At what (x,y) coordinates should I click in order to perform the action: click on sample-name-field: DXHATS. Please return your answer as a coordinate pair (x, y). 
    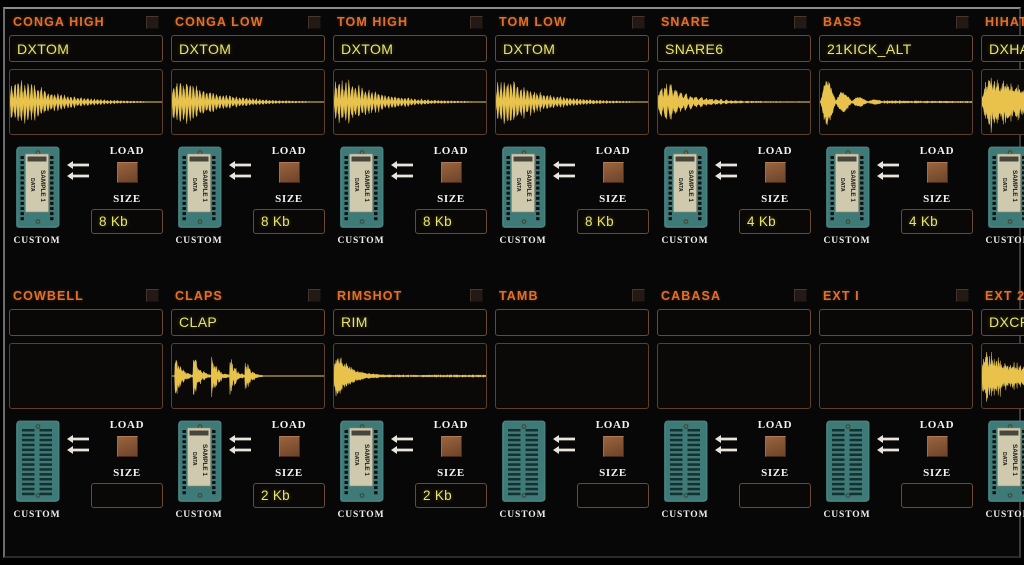
    Looking at the image, I should click on (1002, 48).